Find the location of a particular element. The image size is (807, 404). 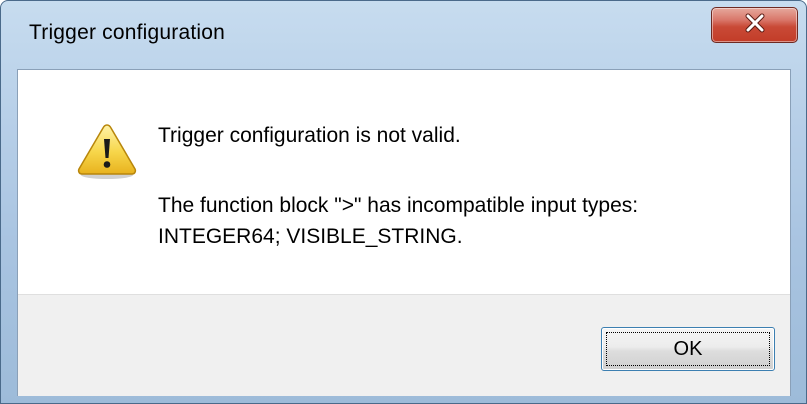

message-detail-line: INTEGER64; VISIBLE_STRING. is located at coordinates (310, 236).